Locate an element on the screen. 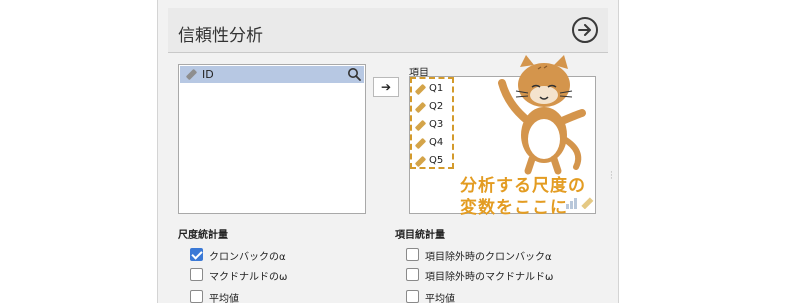 The width and height of the screenshot is (800, 305). panel-right-edge is located at coordinates (618, 151).